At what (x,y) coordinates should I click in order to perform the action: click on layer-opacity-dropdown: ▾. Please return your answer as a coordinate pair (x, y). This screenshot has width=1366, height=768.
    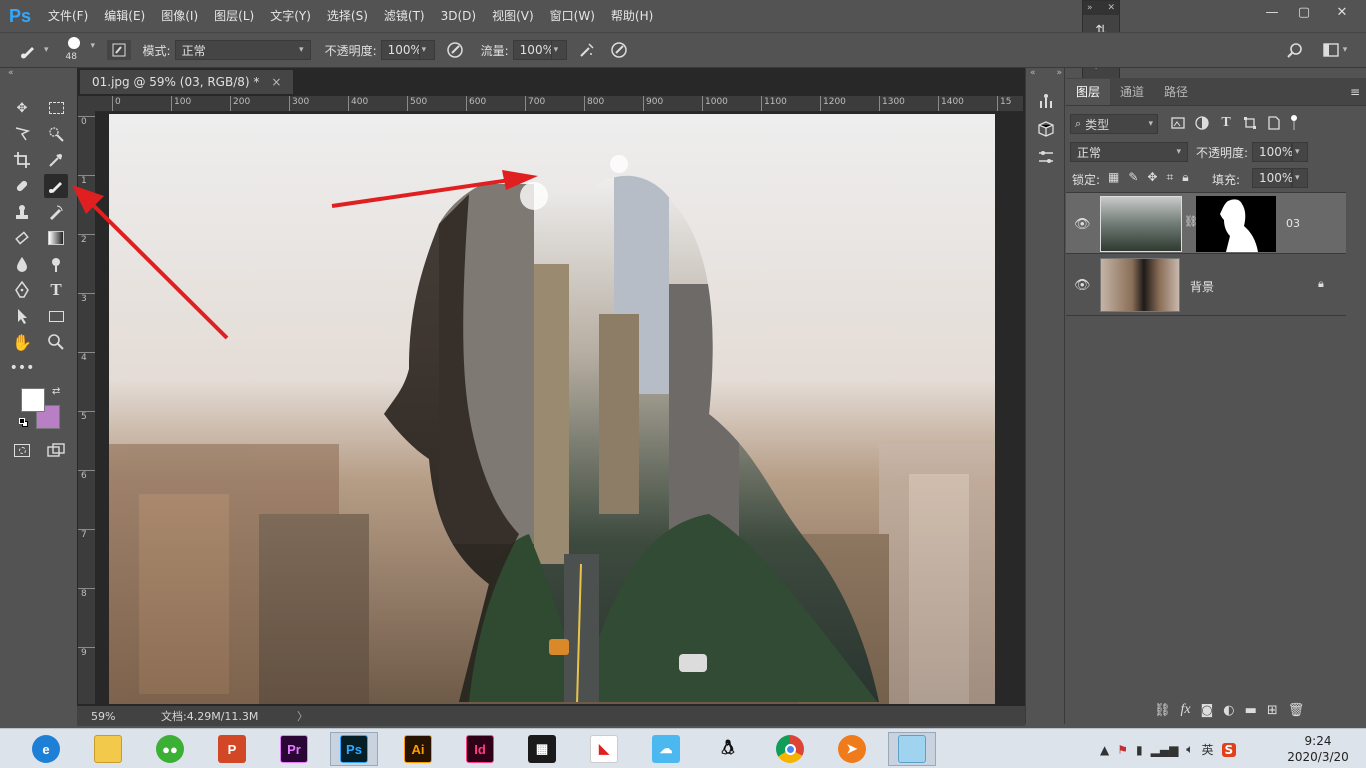
    Looking at the image, I should click on (1300, 152).